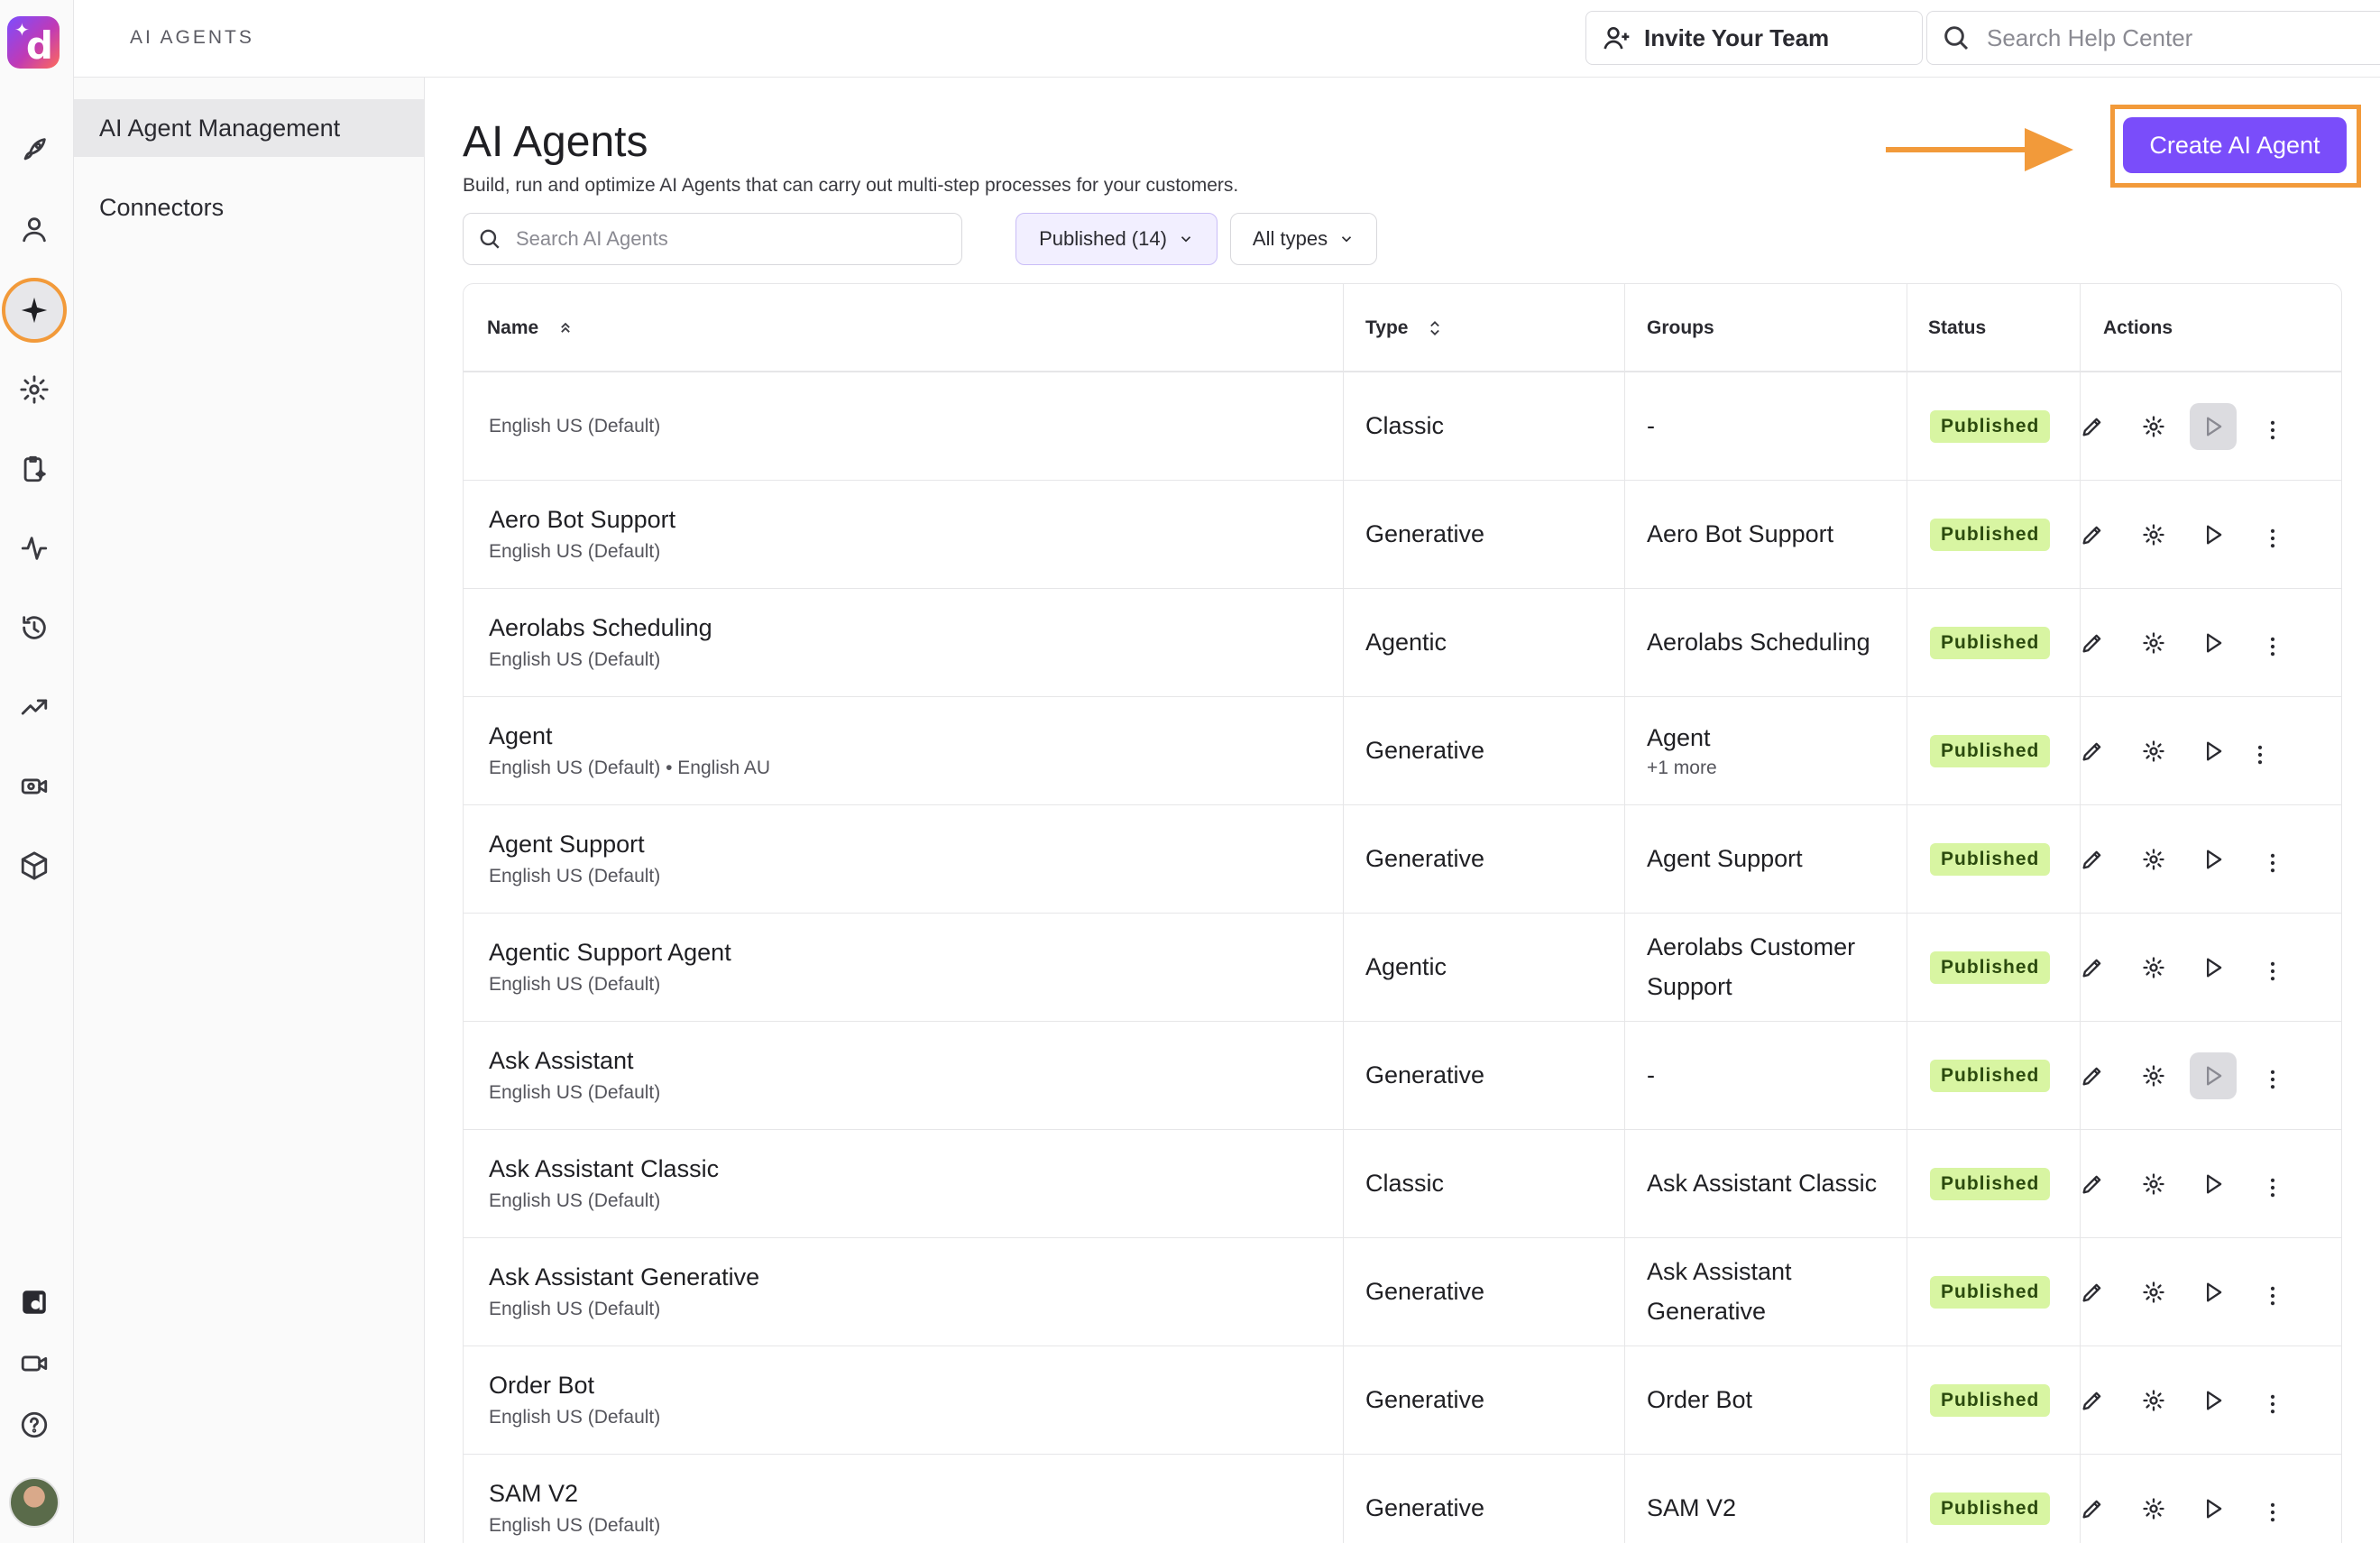 The height and width of the screenshot is (1543, 2380). I want to click on app-logo-icon: ✦ d, so click(33, 42).